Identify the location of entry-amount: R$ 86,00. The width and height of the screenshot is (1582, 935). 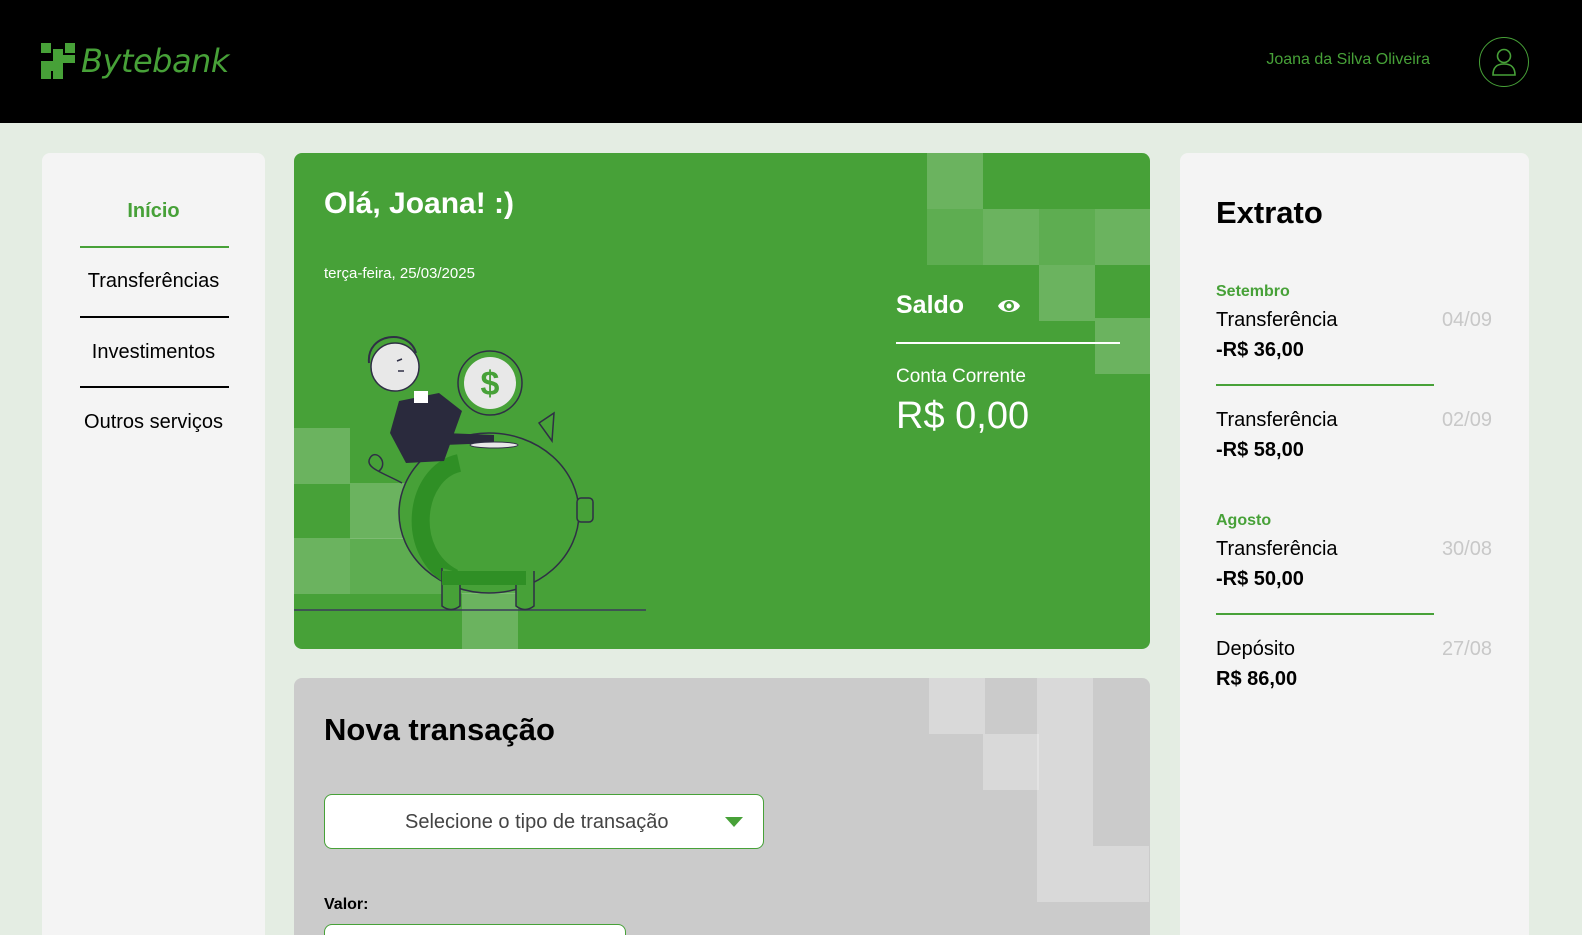
(1257, 679).